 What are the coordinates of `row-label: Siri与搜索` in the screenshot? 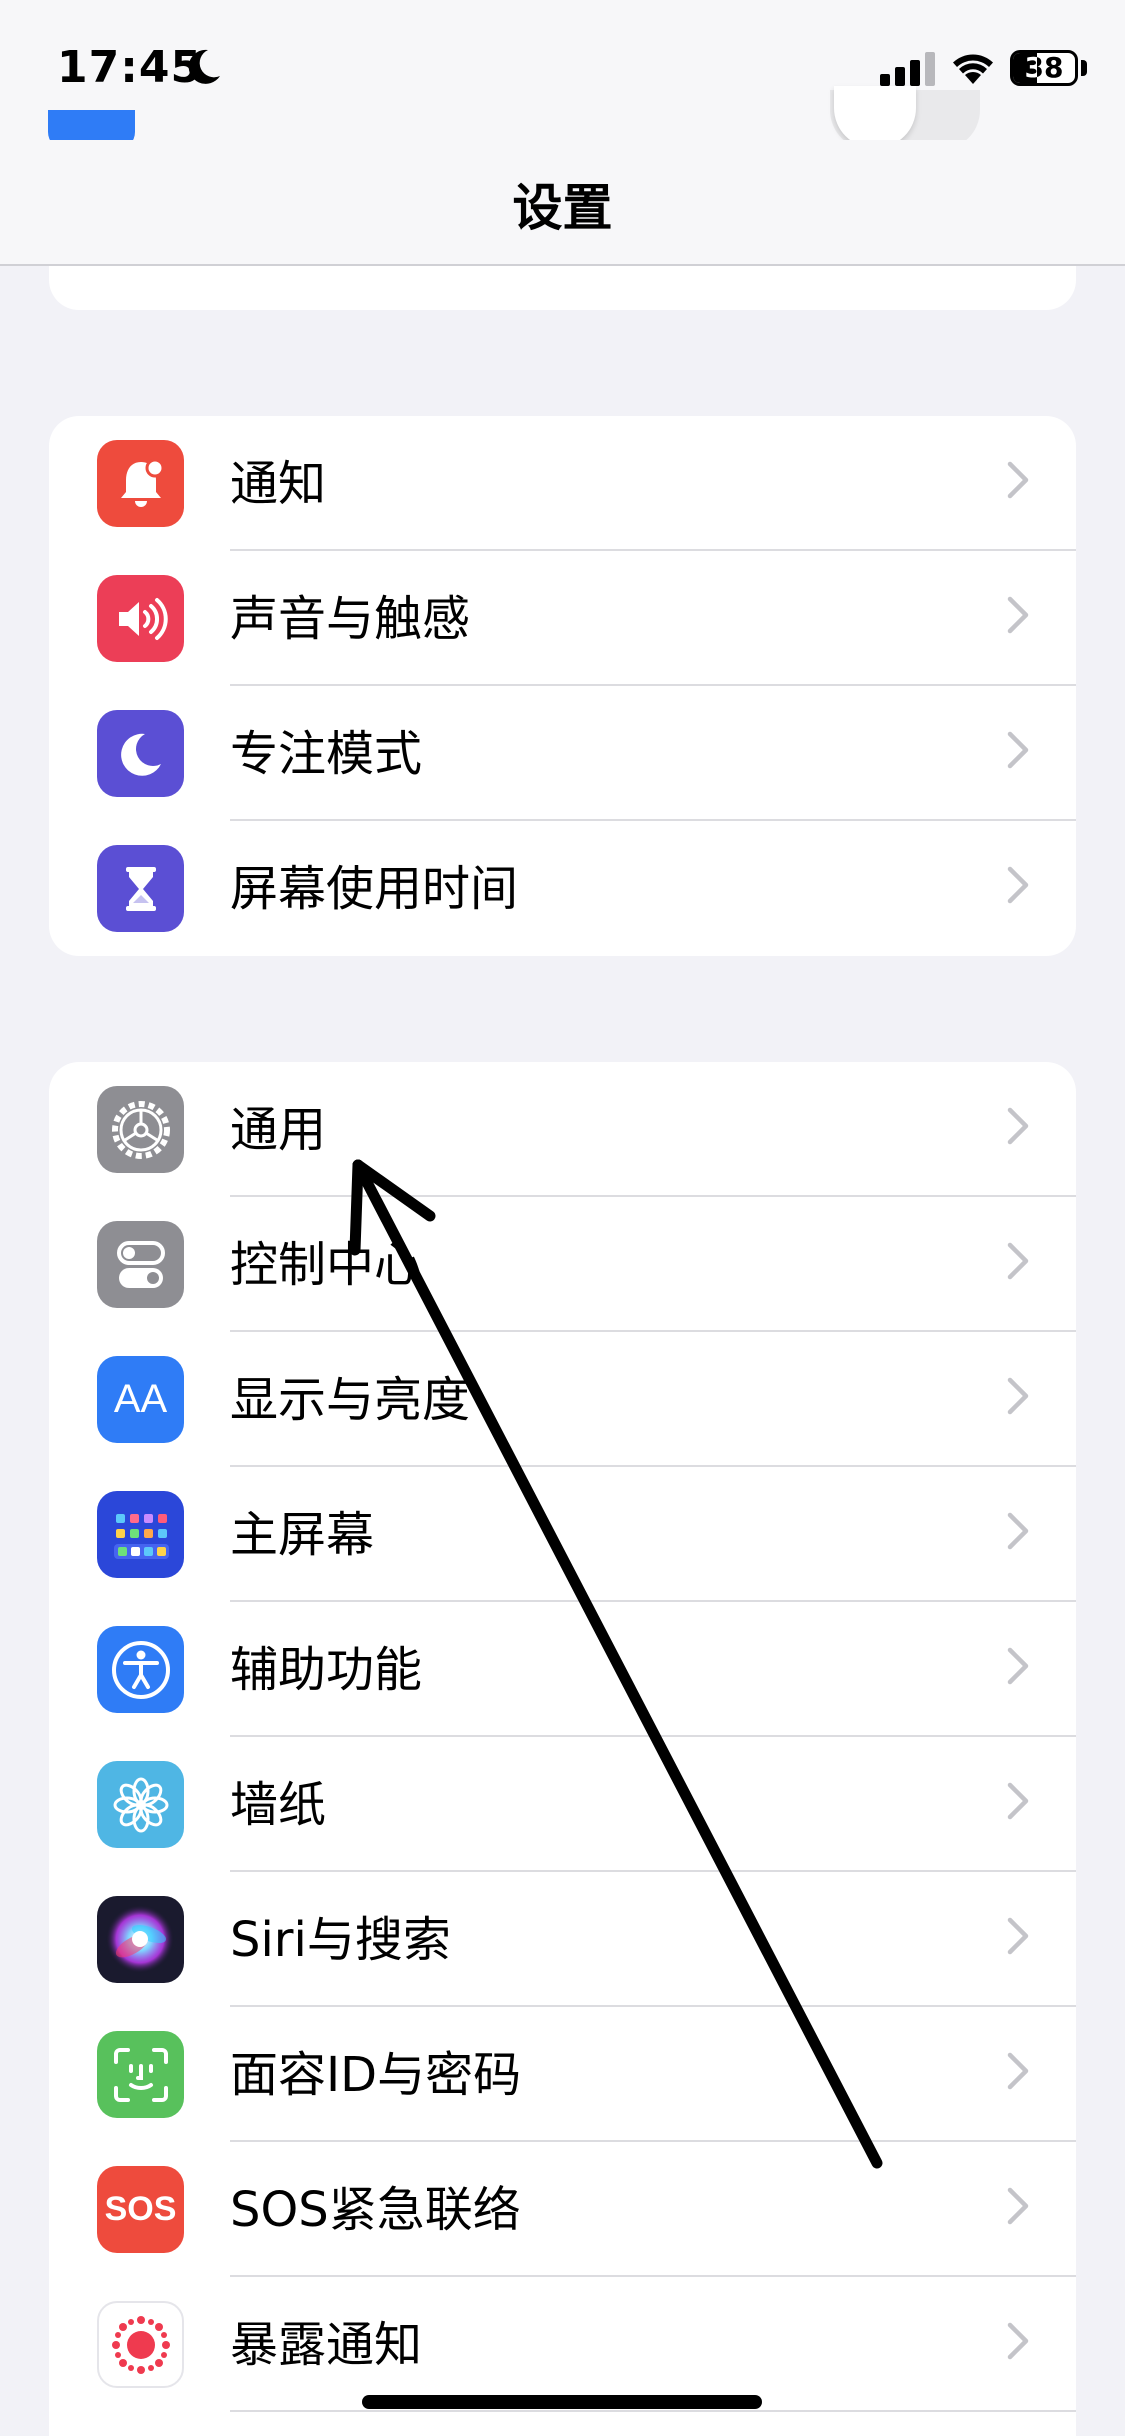 It's located at (340, 1940).